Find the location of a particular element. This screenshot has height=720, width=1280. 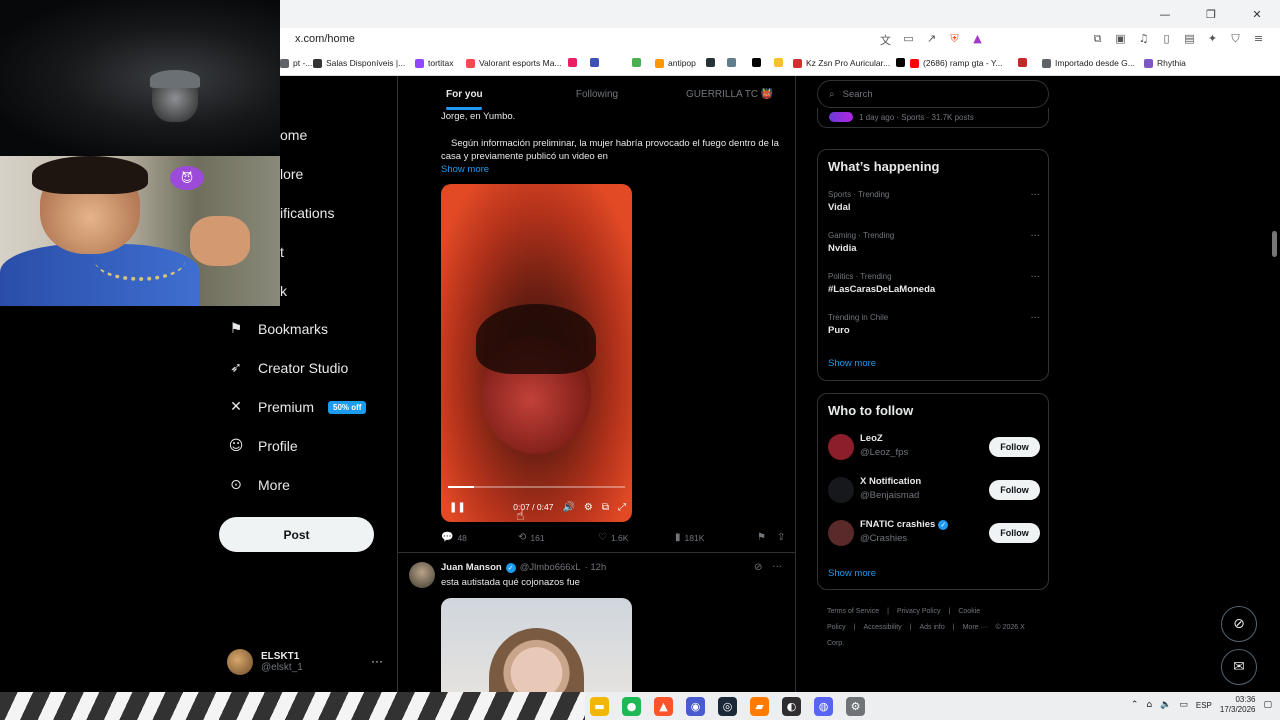

grok-icon: ⊘ is located at coordinates (1239, 624).